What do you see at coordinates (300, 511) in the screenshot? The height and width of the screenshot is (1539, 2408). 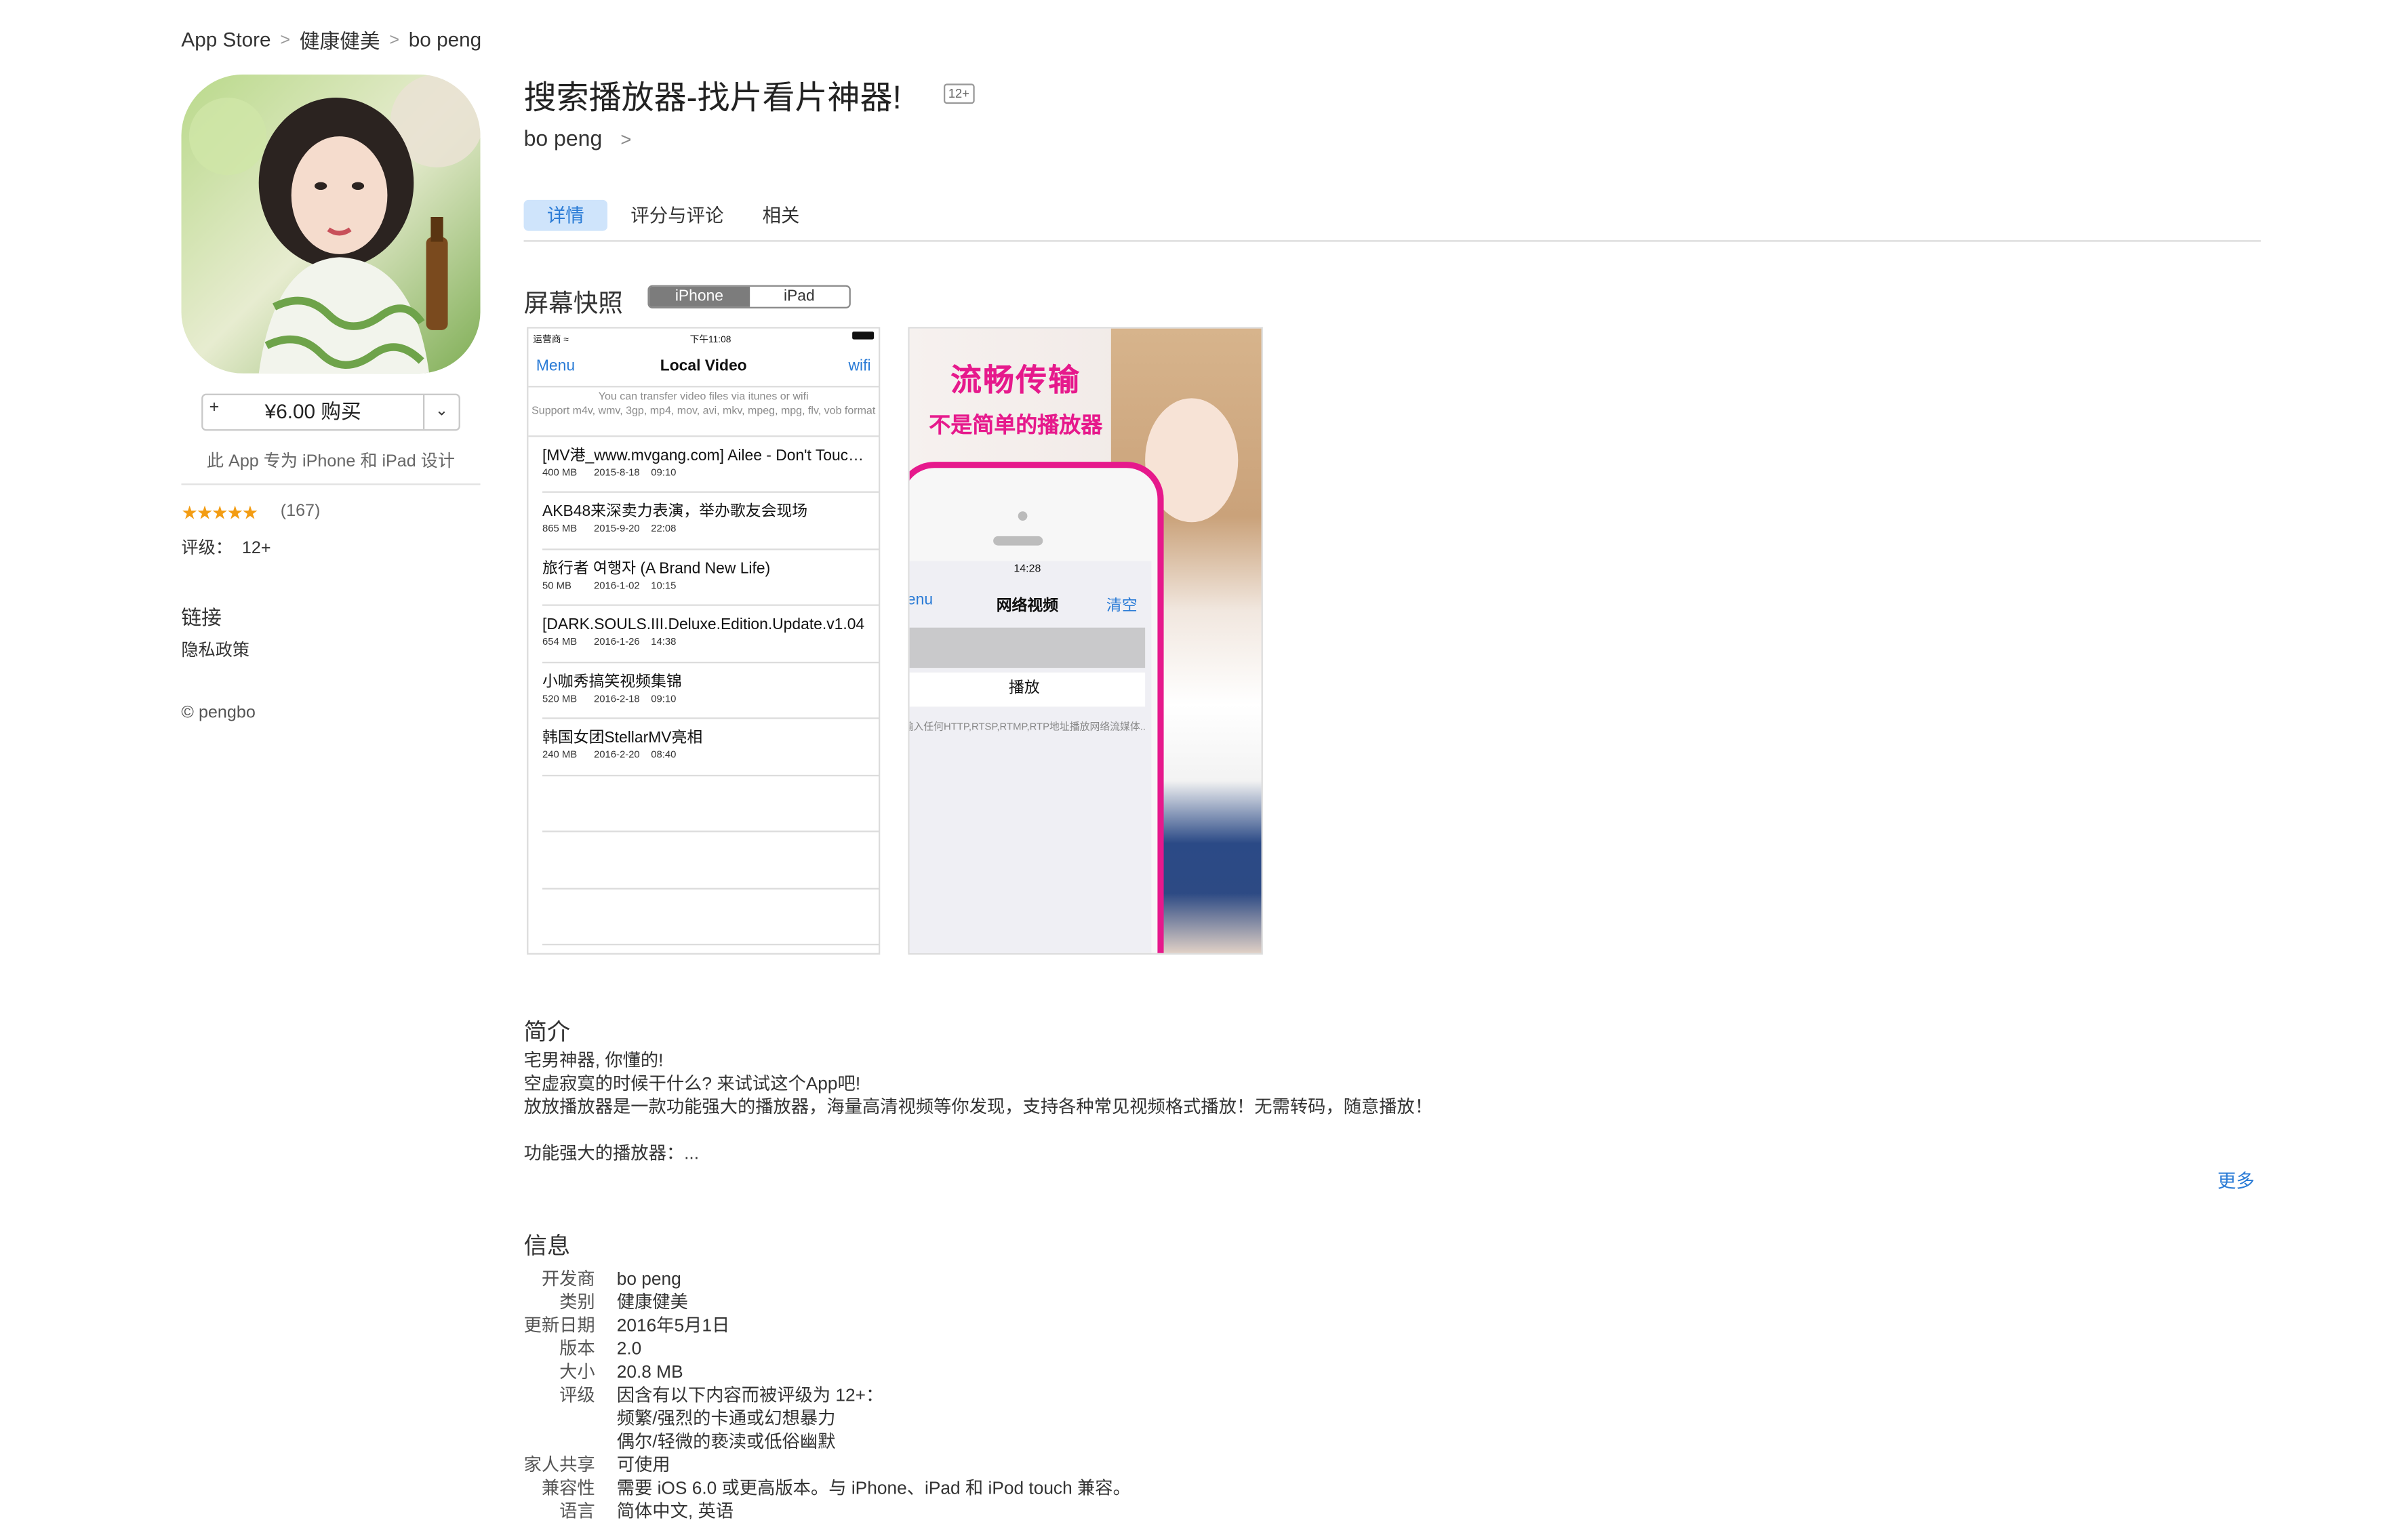 I see `rating-count: (167)` at bounding box center [300, 511].